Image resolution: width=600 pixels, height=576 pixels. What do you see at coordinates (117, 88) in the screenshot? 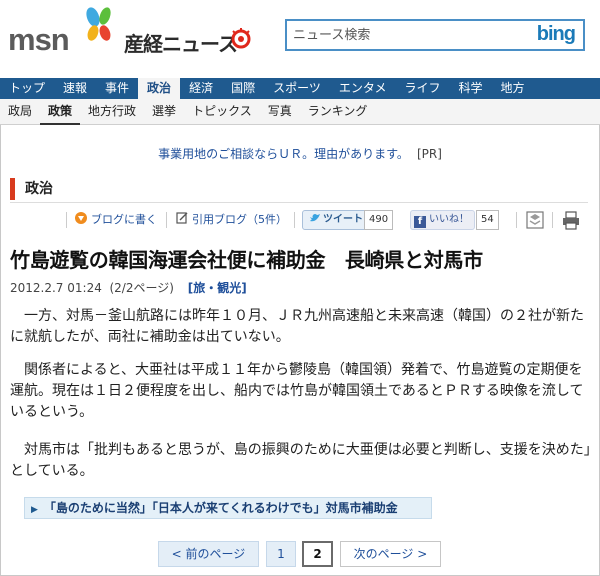
I see `nav-item: 事件` at bounding box center [117, 88].